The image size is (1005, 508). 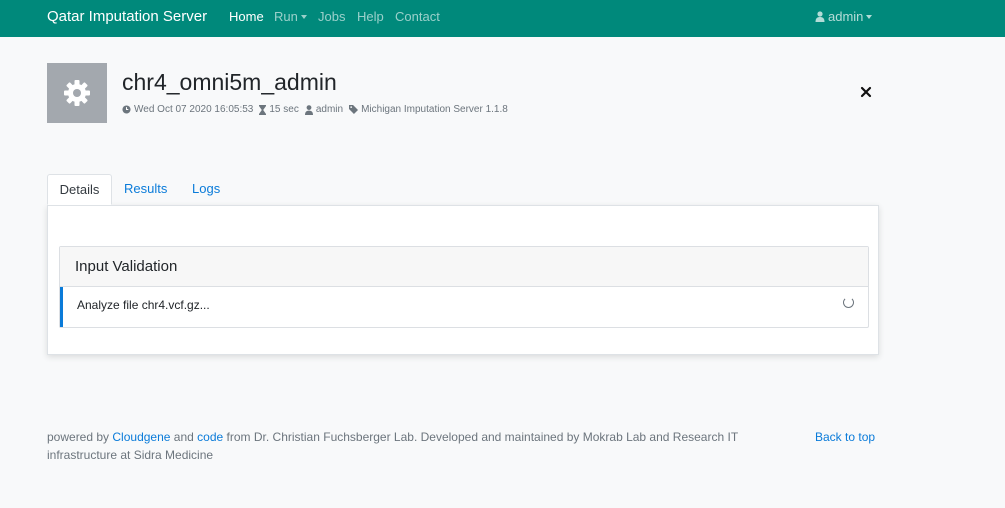 What do you see at coordinates (246, 16) in the screenshot?
I see `nav-home: Home` at bounding box center [246, 16].